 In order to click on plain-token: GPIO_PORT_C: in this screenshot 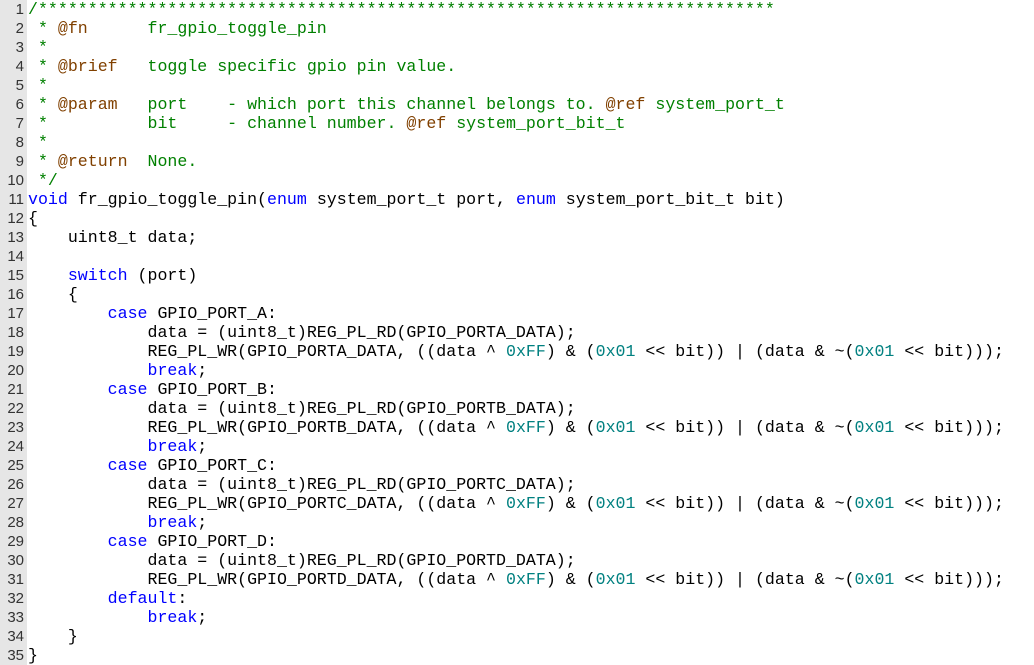, I will do `click(212, 465)`.